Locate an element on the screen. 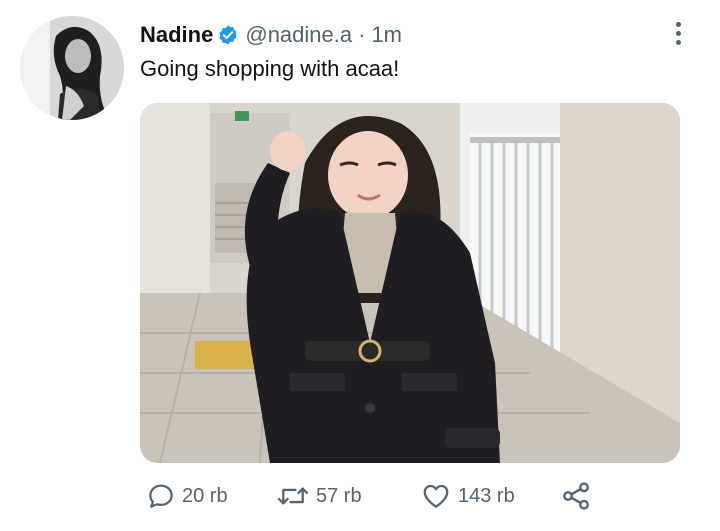 The image size is (720, 531). handle: @nadine.a is located at coordinates (298, 35).